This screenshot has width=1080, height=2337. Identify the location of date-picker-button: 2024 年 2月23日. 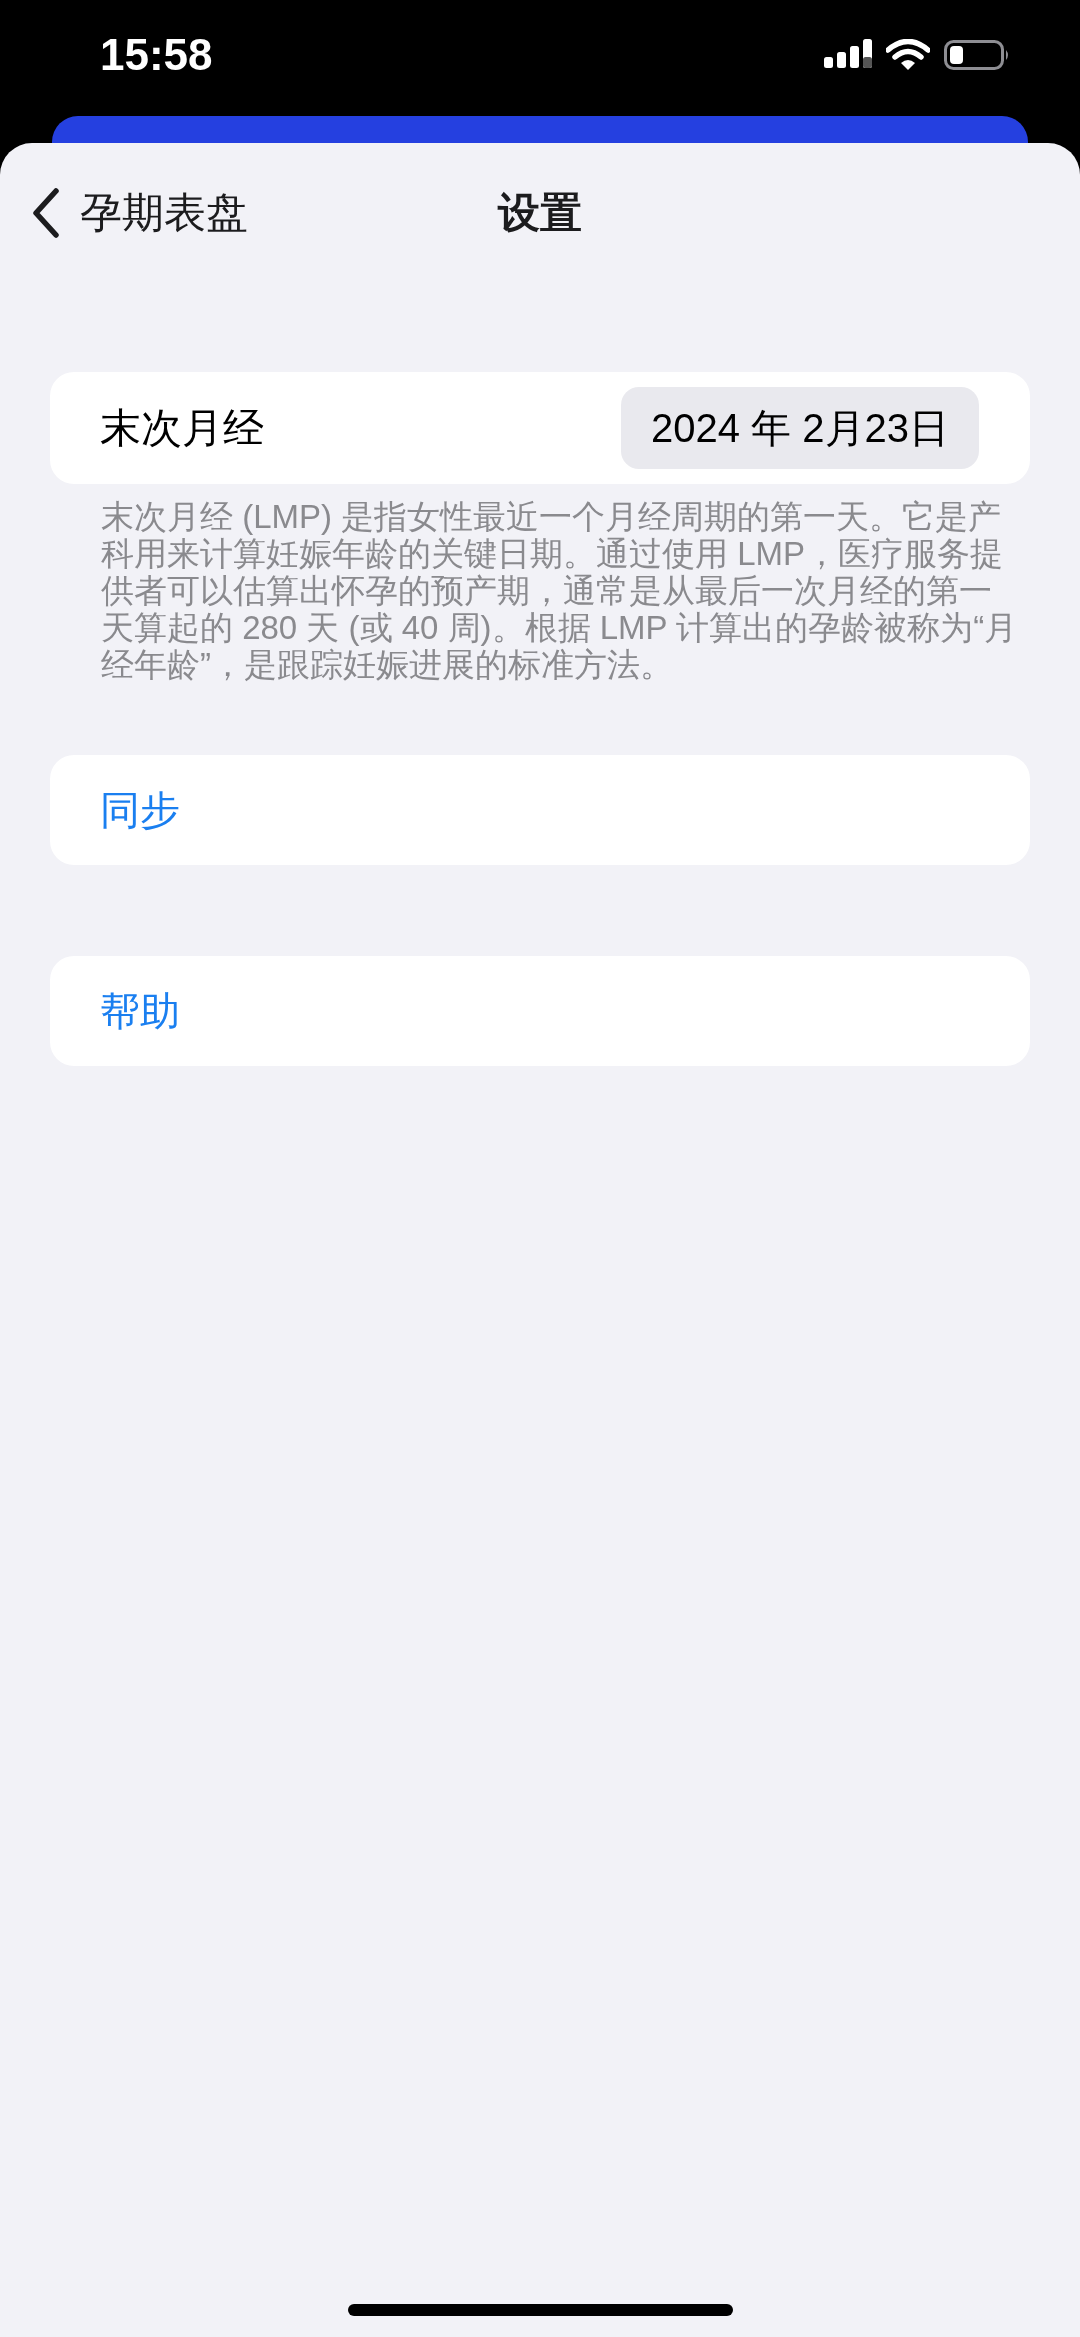
(800, 428).